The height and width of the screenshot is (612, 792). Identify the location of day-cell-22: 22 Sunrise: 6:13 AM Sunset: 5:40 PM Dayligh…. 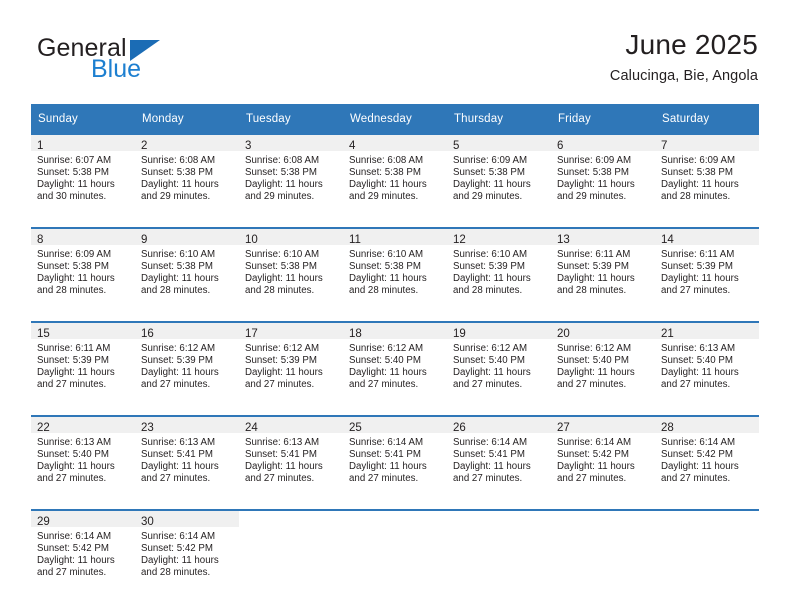
(83, 460).